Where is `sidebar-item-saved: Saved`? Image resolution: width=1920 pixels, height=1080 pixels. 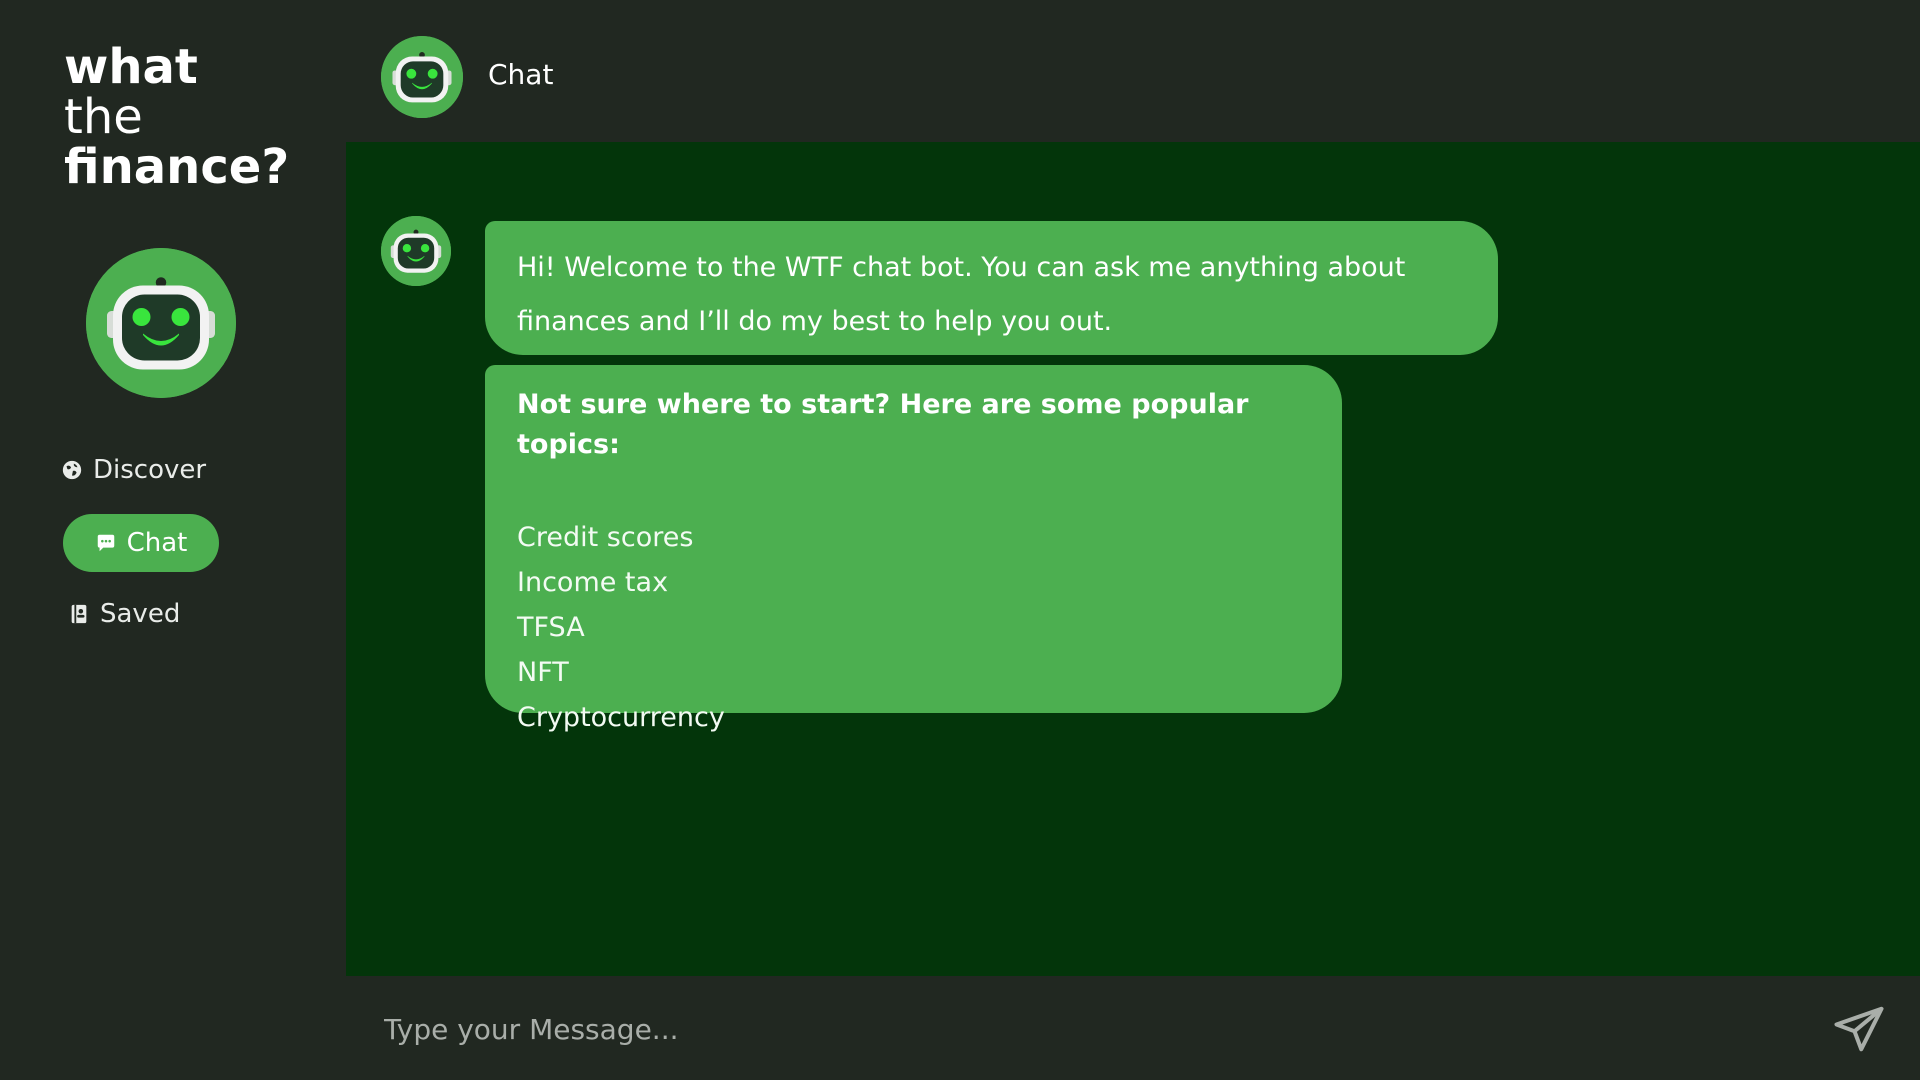 sidebar-item-saved: Saved is located at coordinates (124, 614).